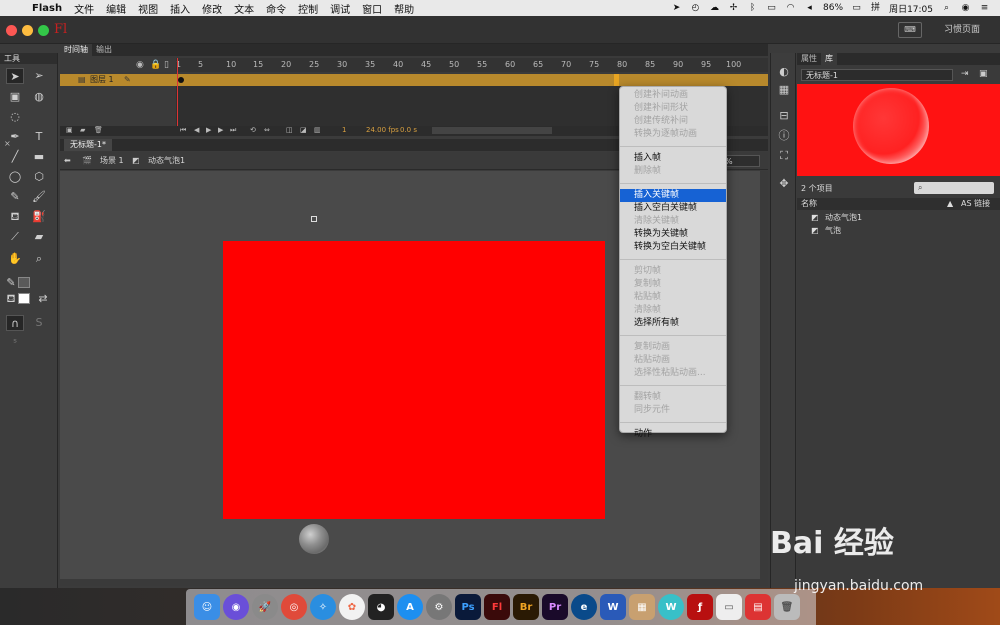 This screenshot has height=625, width=1000. Describe the element at coordinates (695, 8) in the screenshot. I see `clock-icon: ◴` at that location.